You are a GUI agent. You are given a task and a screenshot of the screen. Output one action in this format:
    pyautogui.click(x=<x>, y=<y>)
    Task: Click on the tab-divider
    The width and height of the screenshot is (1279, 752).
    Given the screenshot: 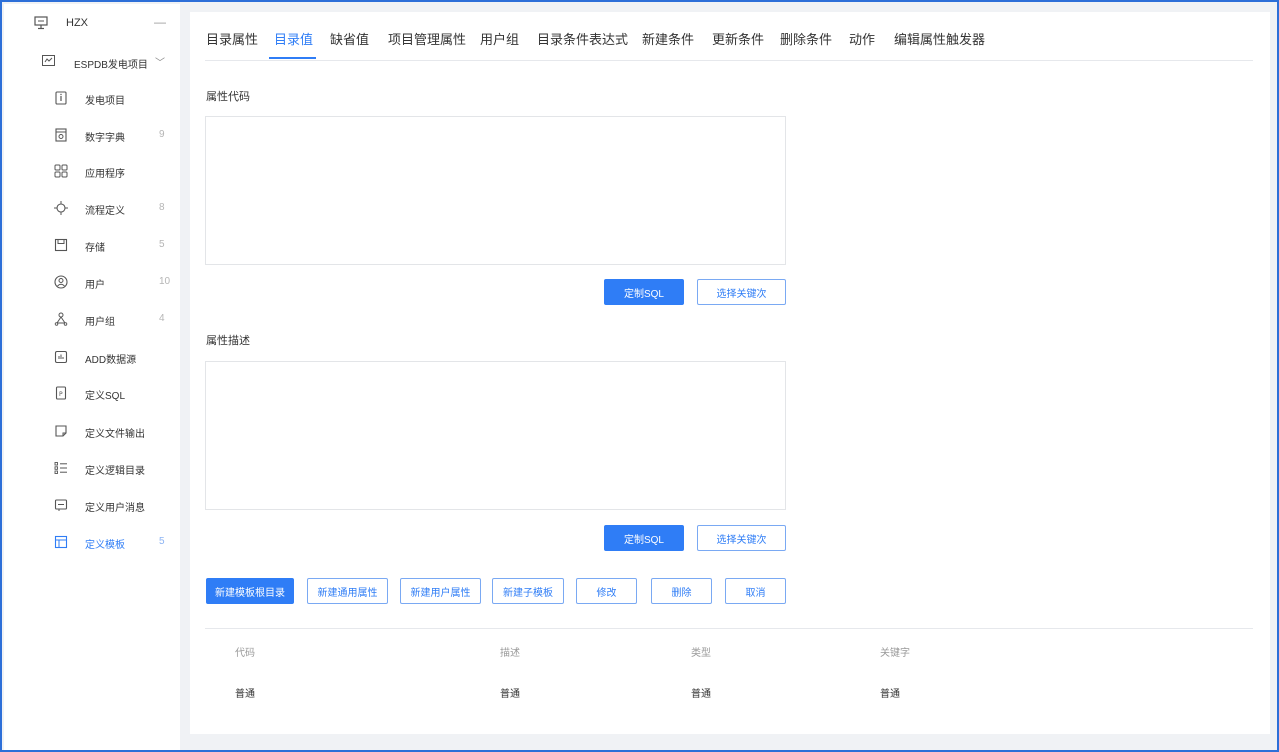 What is the action you would take?
    pyautogui.click(x=729, y=60)
    